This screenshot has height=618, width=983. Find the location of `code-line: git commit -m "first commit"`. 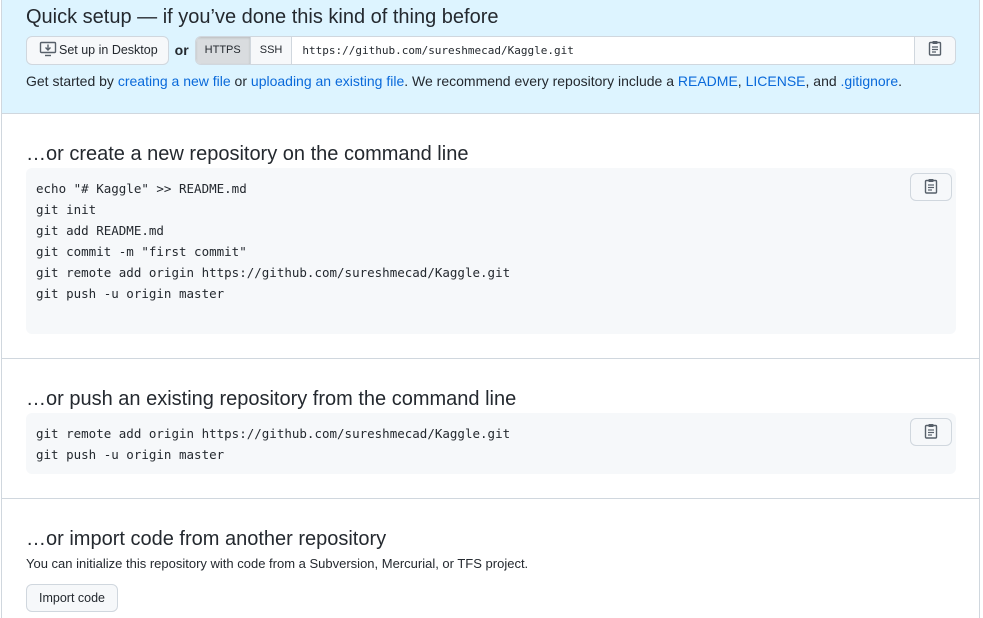

code-line: git commit -m "first commit" is located at coordinates (141, 251).